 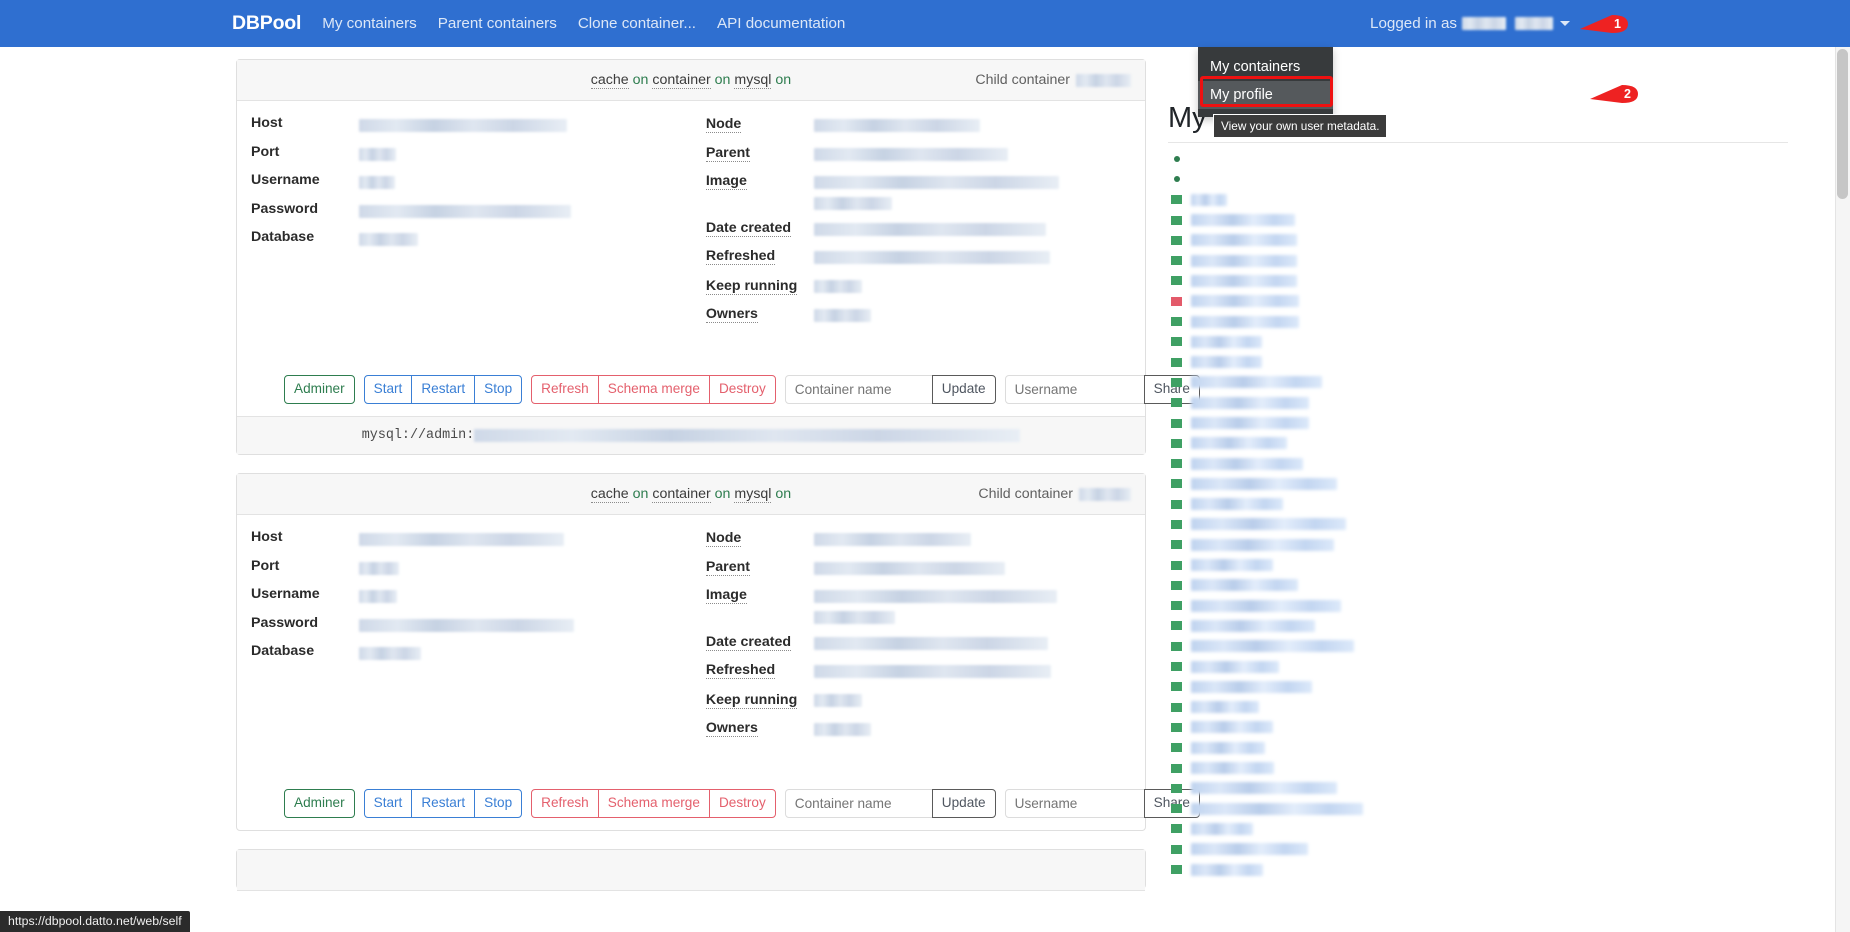 What do you see at coordinates (388, 803) in the screenshot?
I see `start-button: Start` at bounding box center [388, 803].